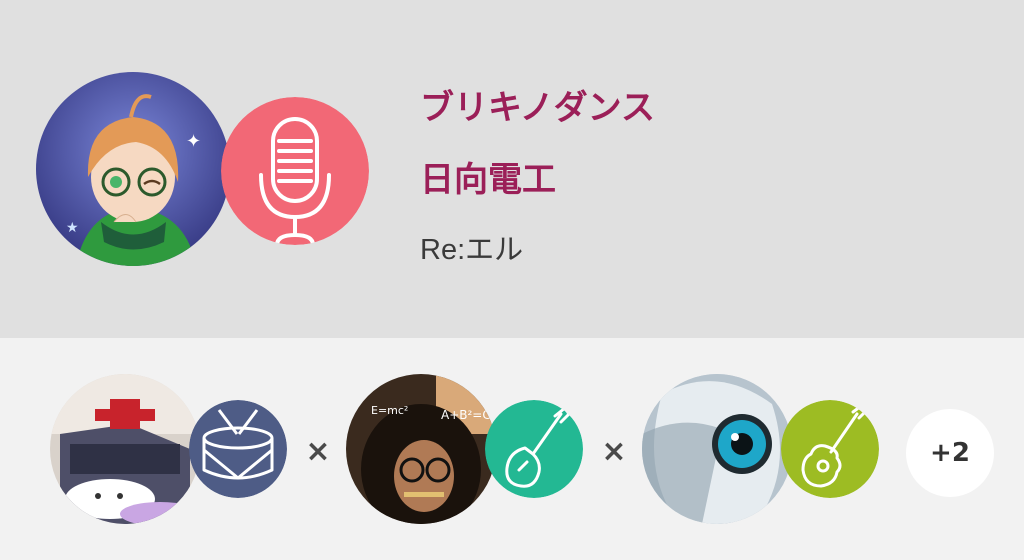 The image size is (1024, 560). Describe the element at coordinates (133, 169) in the screenshot. I see `main-singer-avatar: ✦ ★` at that location.